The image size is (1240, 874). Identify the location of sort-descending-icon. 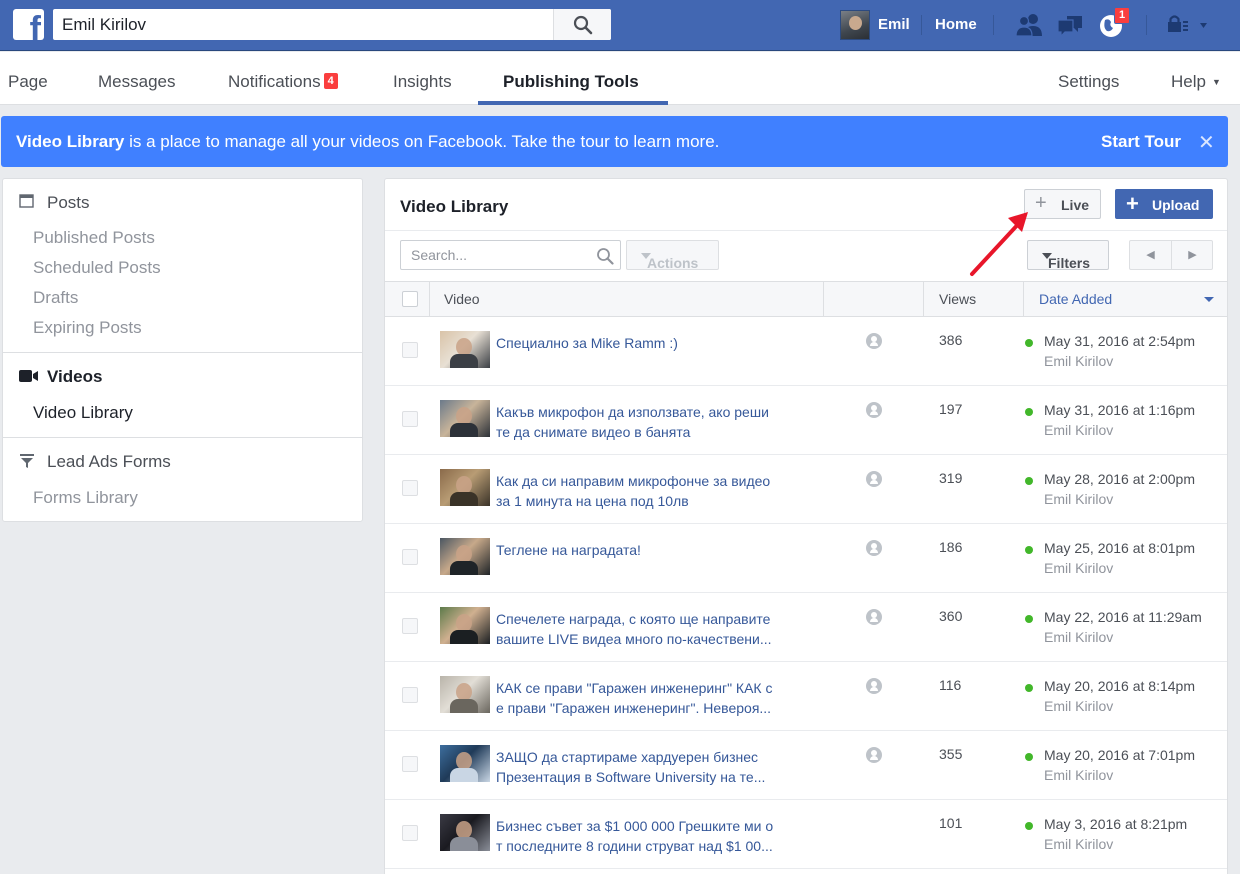
(1209, 299).